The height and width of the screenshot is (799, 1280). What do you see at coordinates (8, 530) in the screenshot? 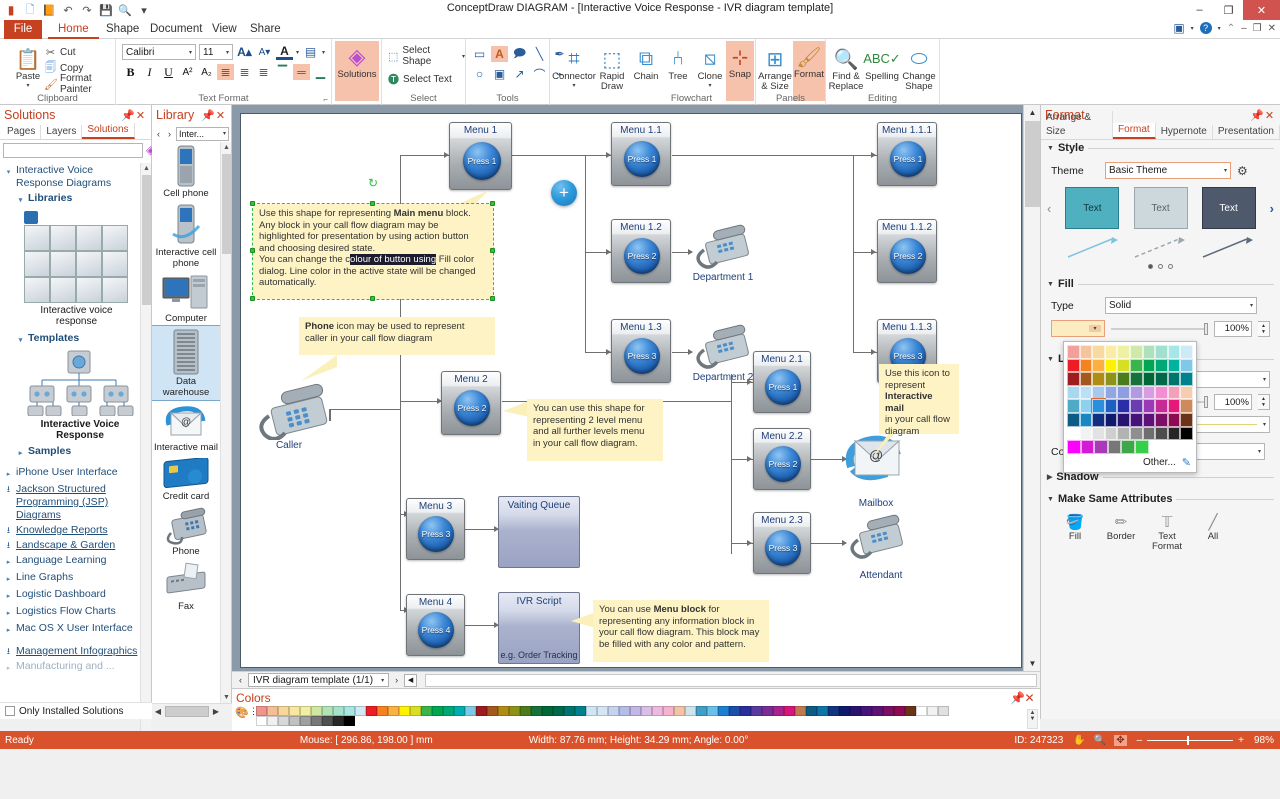
I see `download-icon: ⭳` at bounding box center [8, 530].